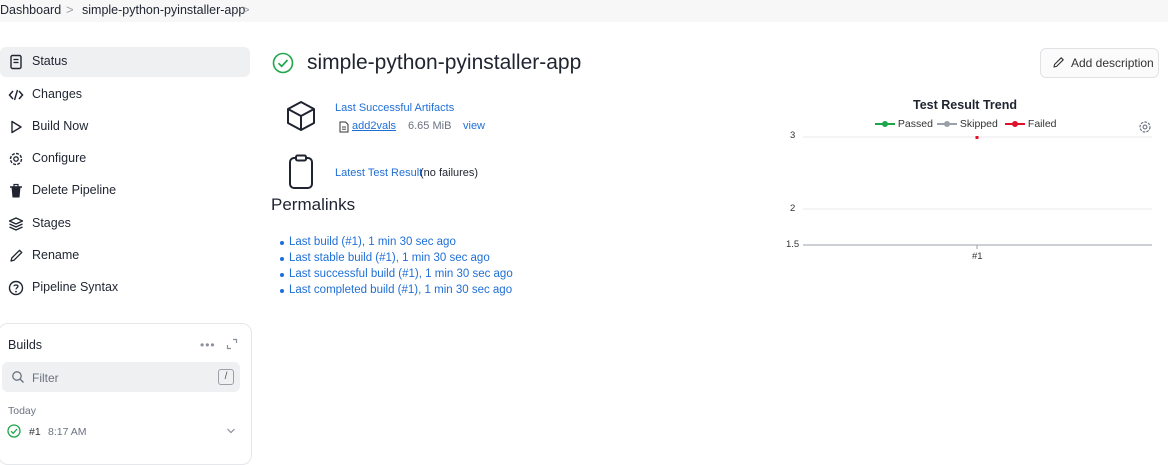 This screenshot has height=465, width=1168. I want to click on permalink-item: Last stable build (#1), 1 min 30 sec ago, so click(385, 258).